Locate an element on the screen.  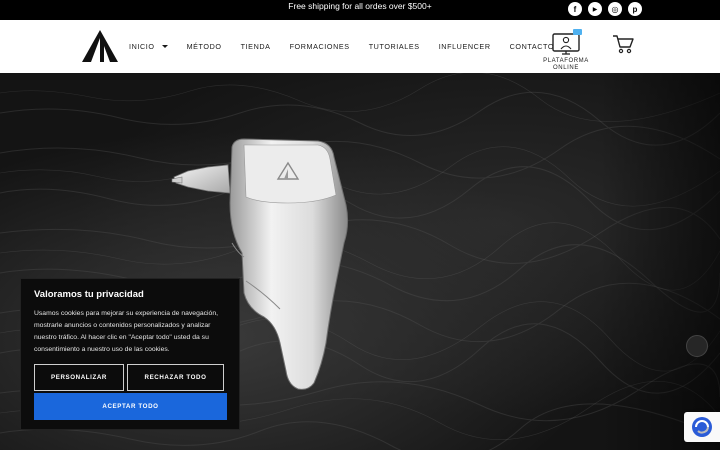
nav-formaciones: FORMACIONES is located at coordinates (320, 46).